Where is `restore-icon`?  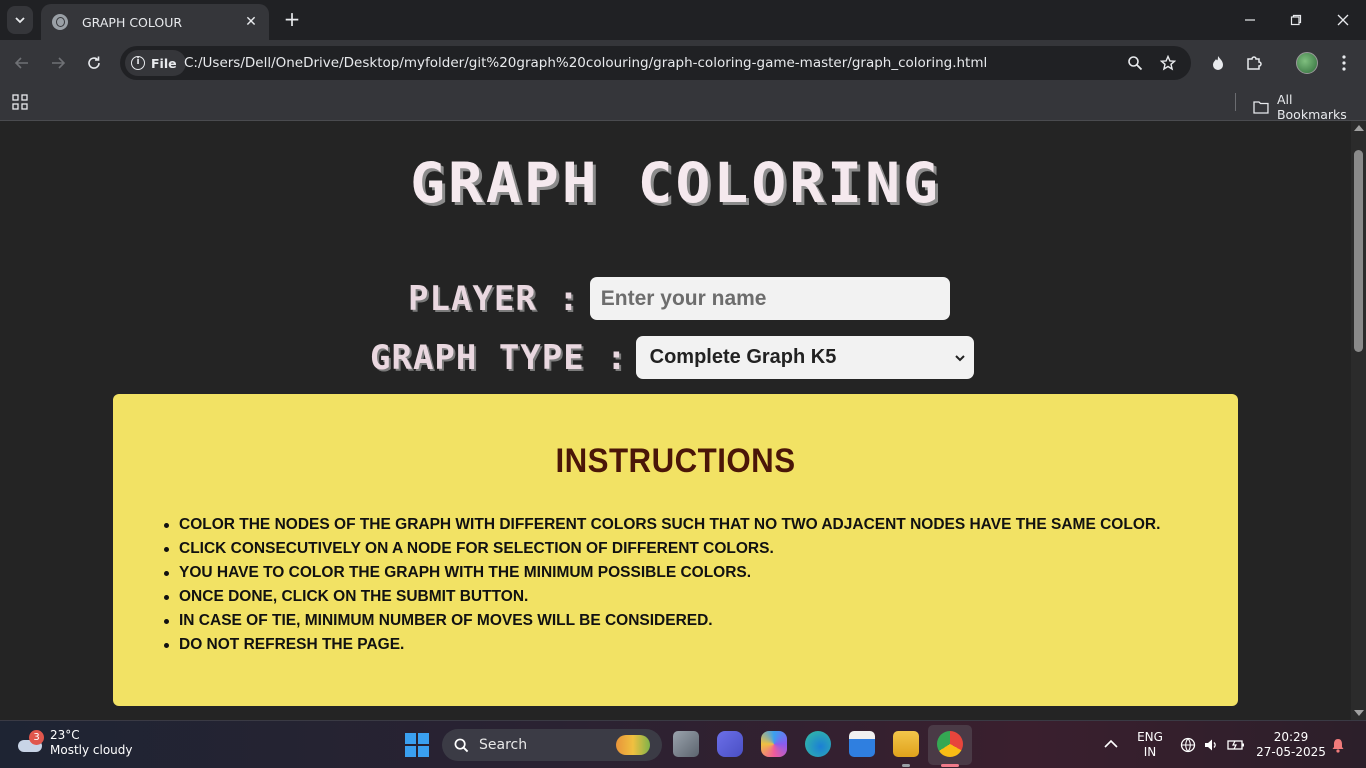
restore-icon is located at coordinates (1296, 20).